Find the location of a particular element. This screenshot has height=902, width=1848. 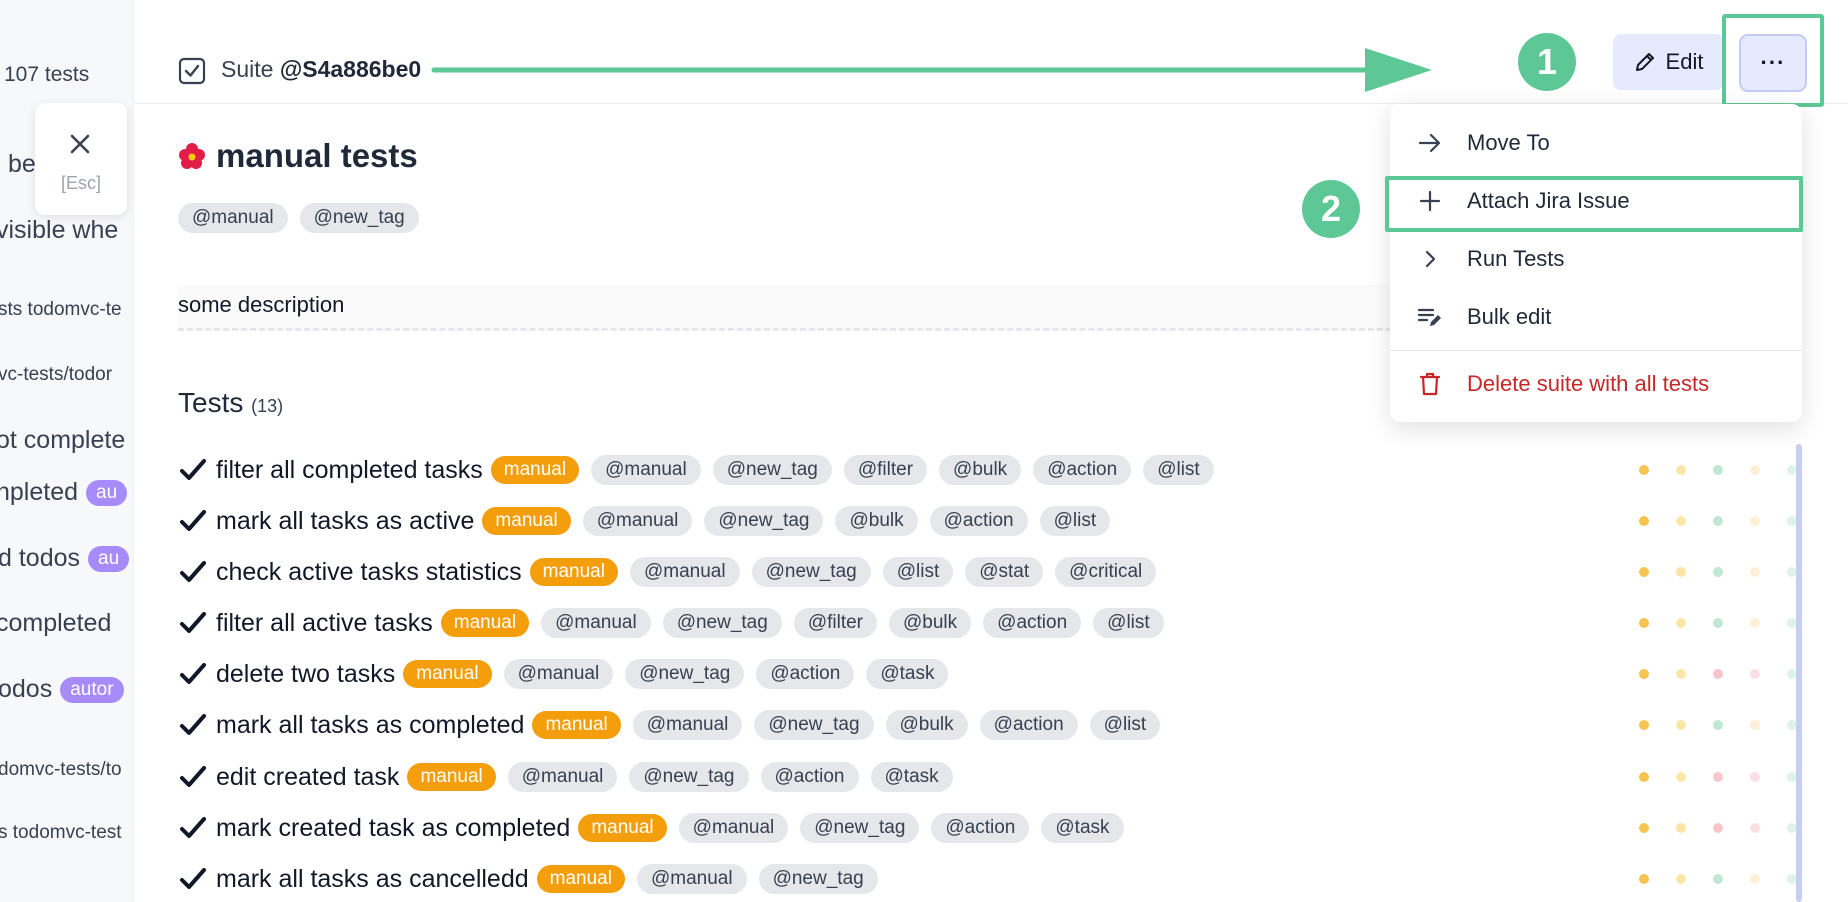

test-title: delete two tasks is located at coordinates (305, 674).